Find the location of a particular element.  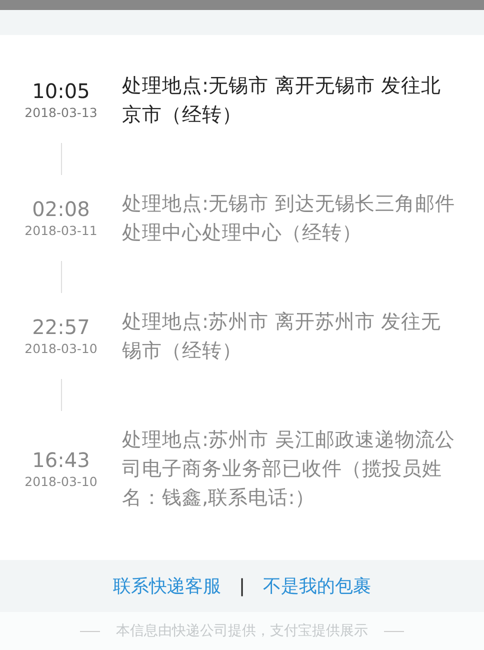

event-date: 2018-03-11 is located at coordinates (61, 231).